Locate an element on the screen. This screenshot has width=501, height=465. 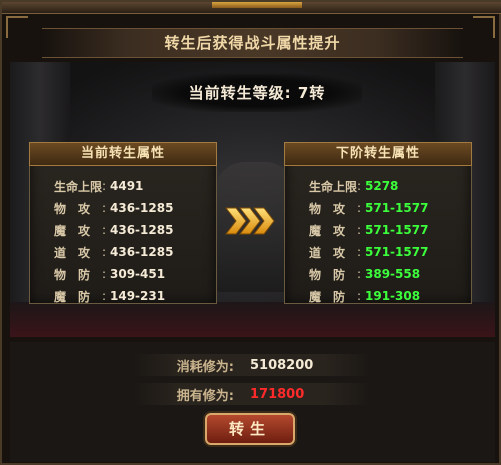
rebirth-level: 当前转生等级: 7转 is located at coordinates (257, 93).